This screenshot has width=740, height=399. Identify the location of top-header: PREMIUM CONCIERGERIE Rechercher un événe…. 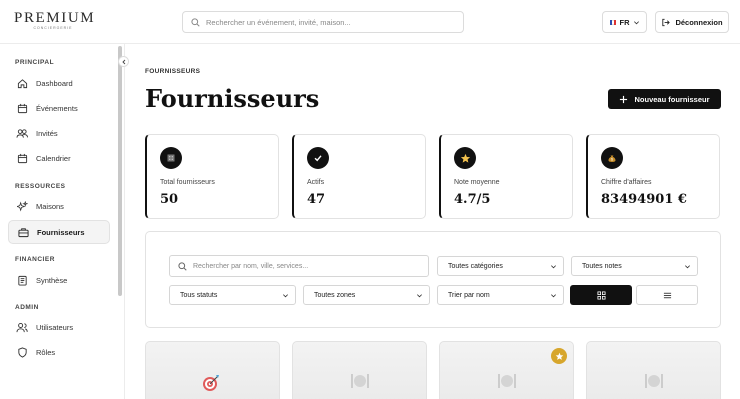
(370, 22).